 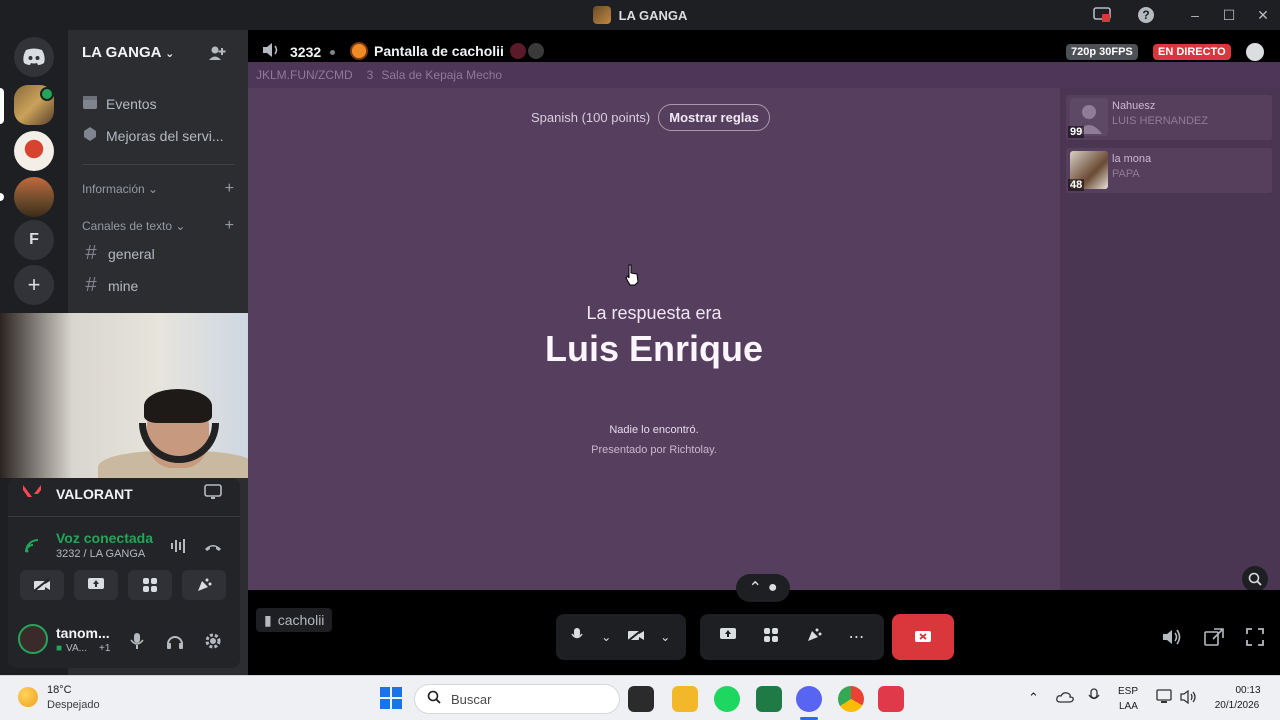 What do you see at coordinates (83, 648) in the screenshot?
I see `user-status: ■ VA... +1` at bounding box center [83, 648].